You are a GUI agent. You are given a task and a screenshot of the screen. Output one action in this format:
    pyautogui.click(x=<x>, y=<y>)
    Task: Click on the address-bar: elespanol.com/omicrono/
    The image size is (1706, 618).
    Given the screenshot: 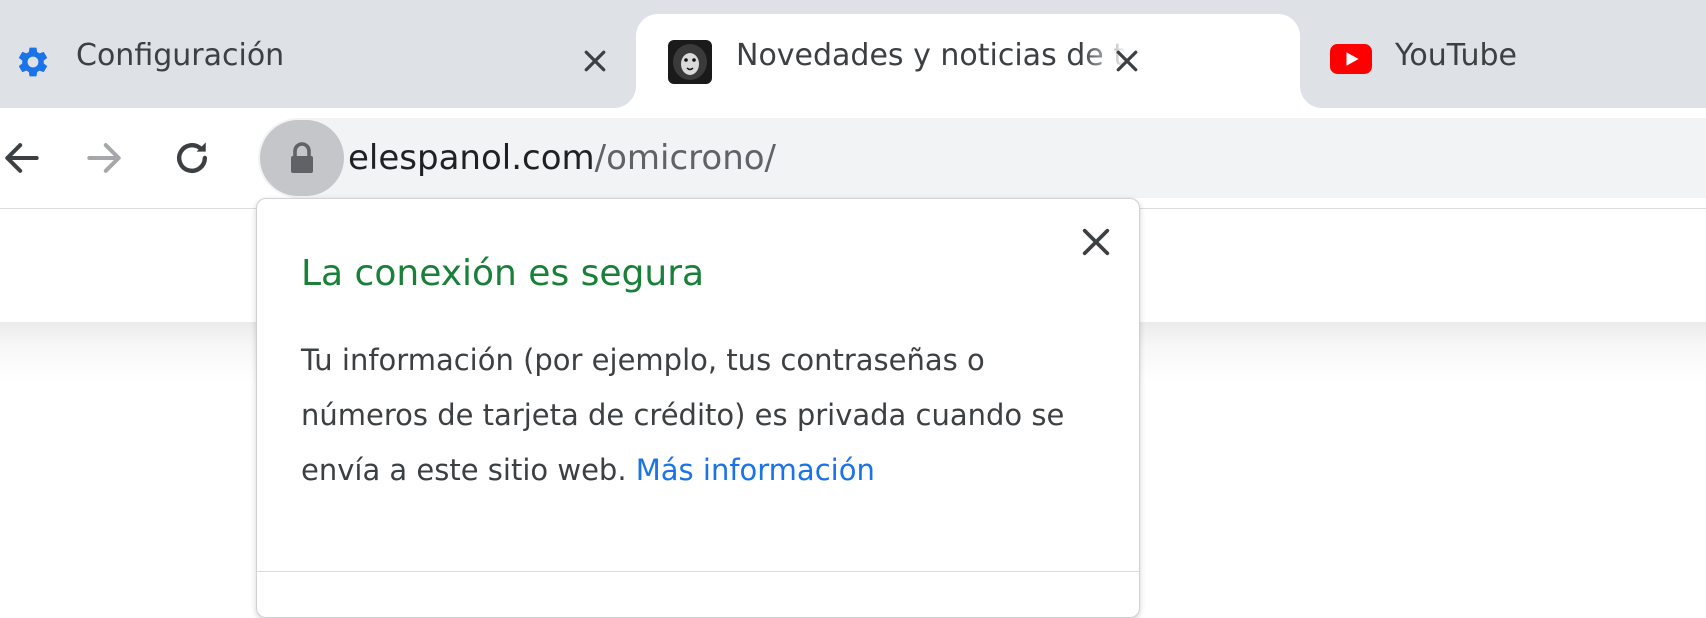 What is the action you would take?
    pyautogui.click(x=982, y=158)
    